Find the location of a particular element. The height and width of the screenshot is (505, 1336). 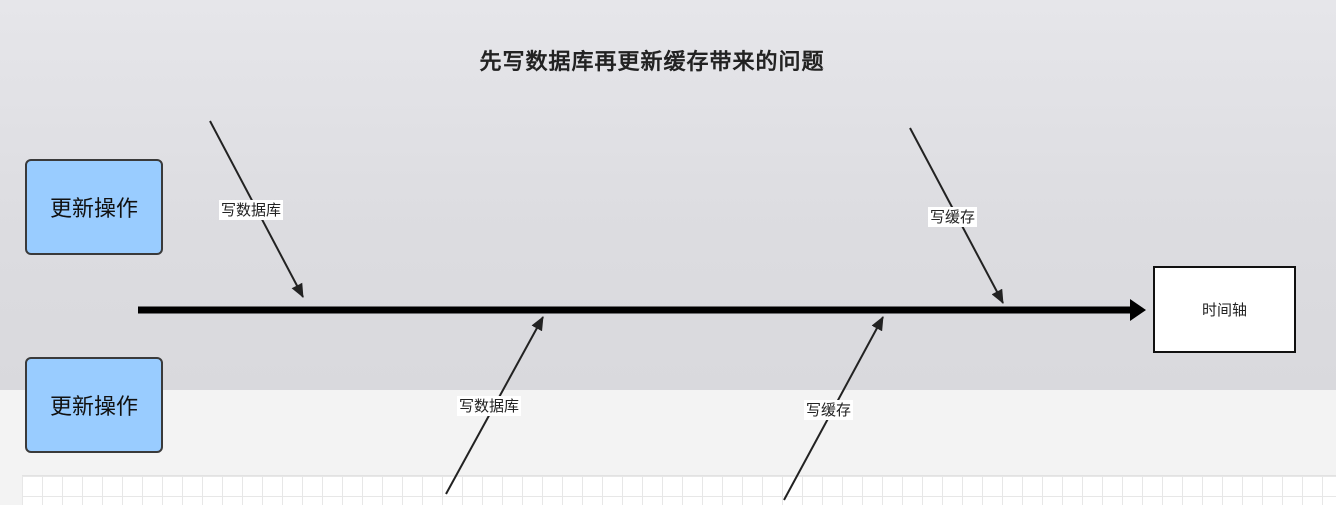

timeline-arrowhead is located at coordinates (1138, 310).